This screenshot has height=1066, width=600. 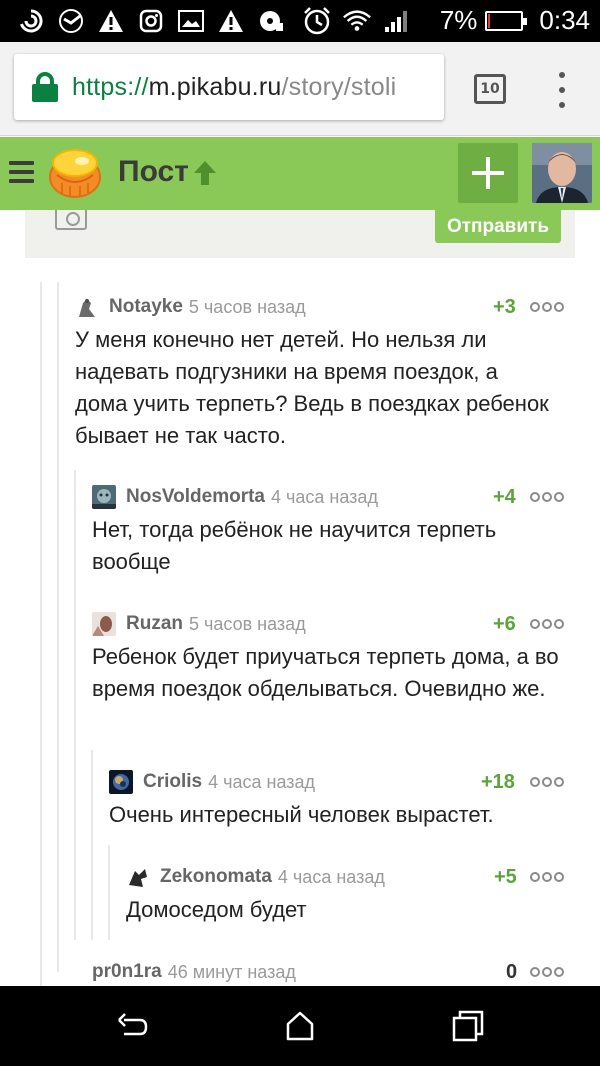 What do you see at coordinates (468, 1026) in the screenshot?
I see `recent-apps-icon` at bounding box center [468, 1026].